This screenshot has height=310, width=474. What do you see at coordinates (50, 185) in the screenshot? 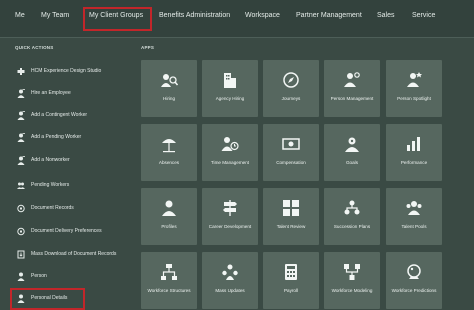
I see `quick-action-label: Pending Workers` at bounding box center [50, 185].